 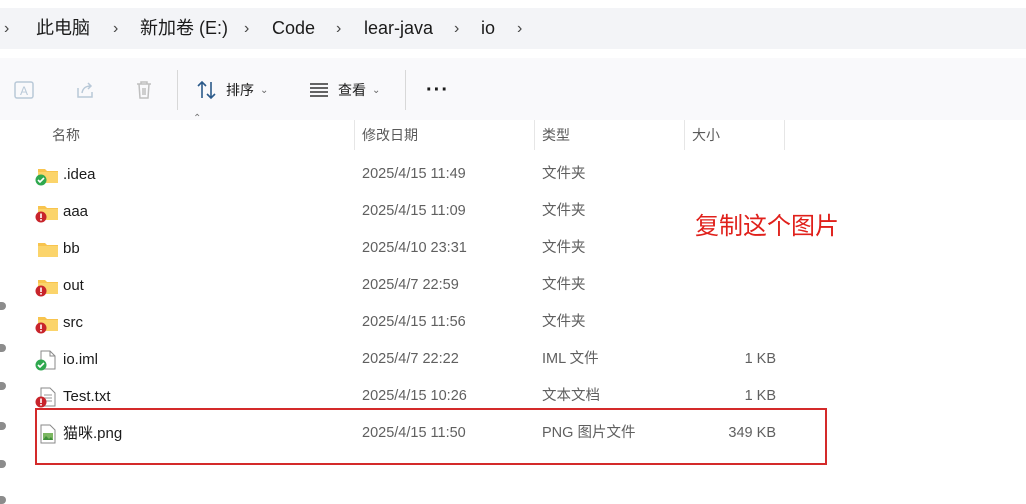 What do you see at coordinates (319, 90) in the screenshot?
I see `view-list-icon` at bounding box center [319, 90].